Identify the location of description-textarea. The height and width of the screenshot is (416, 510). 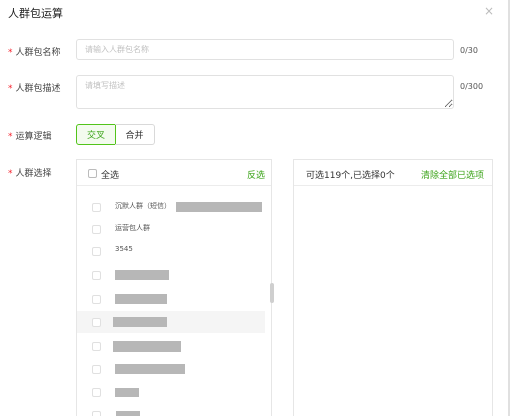
(265, 92).